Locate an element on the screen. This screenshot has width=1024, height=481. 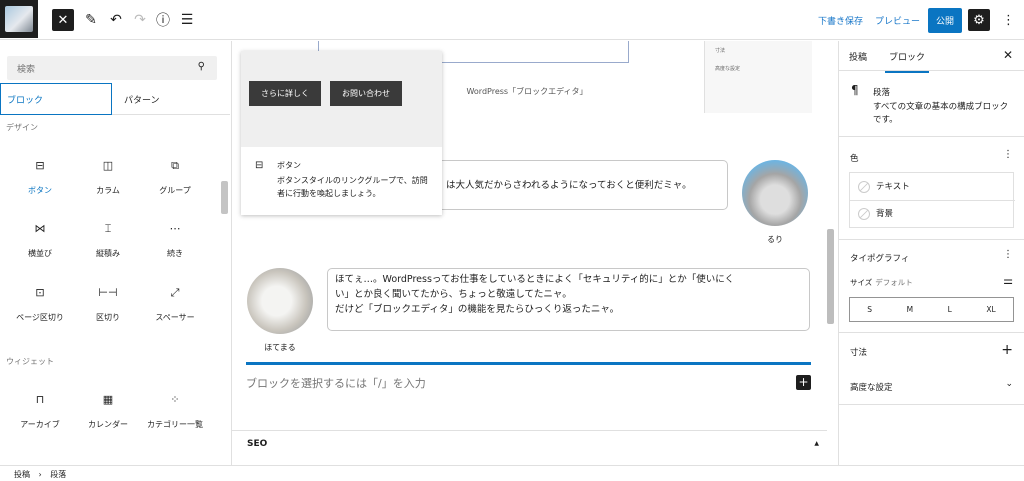
columns-icon: ◫ is located at coordinates (108, 165).